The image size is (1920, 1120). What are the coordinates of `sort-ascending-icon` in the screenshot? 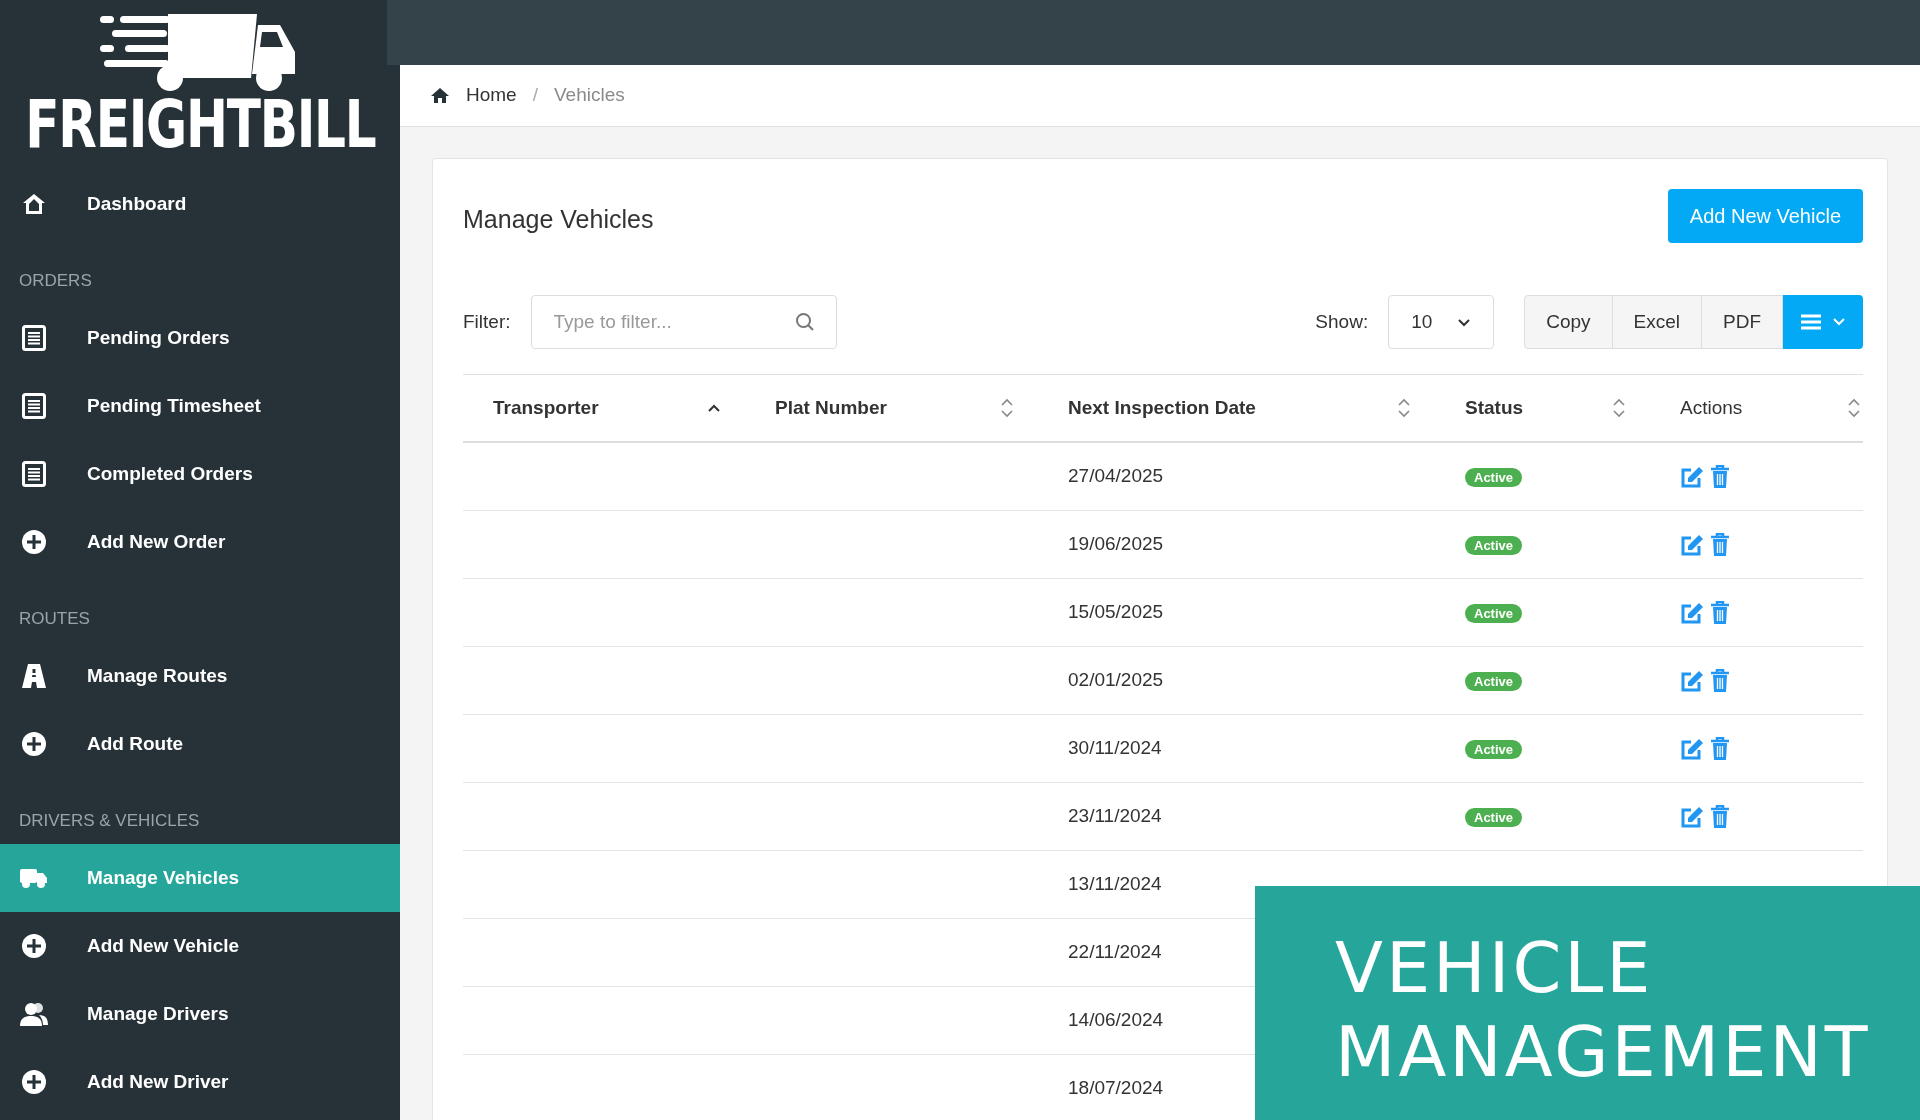 It's located at (714, 408).